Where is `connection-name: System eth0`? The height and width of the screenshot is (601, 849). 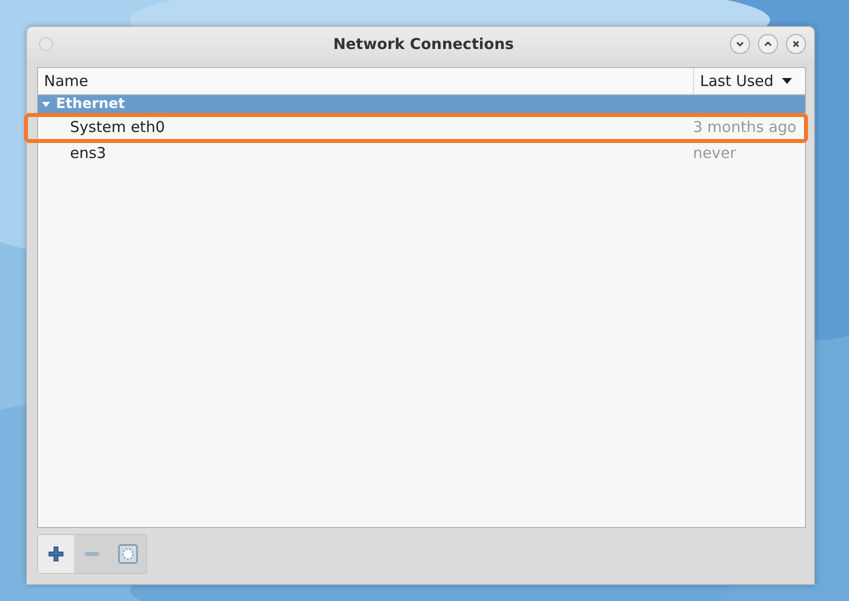
connection-name: System eth0 is located at coordinates (117, 127).